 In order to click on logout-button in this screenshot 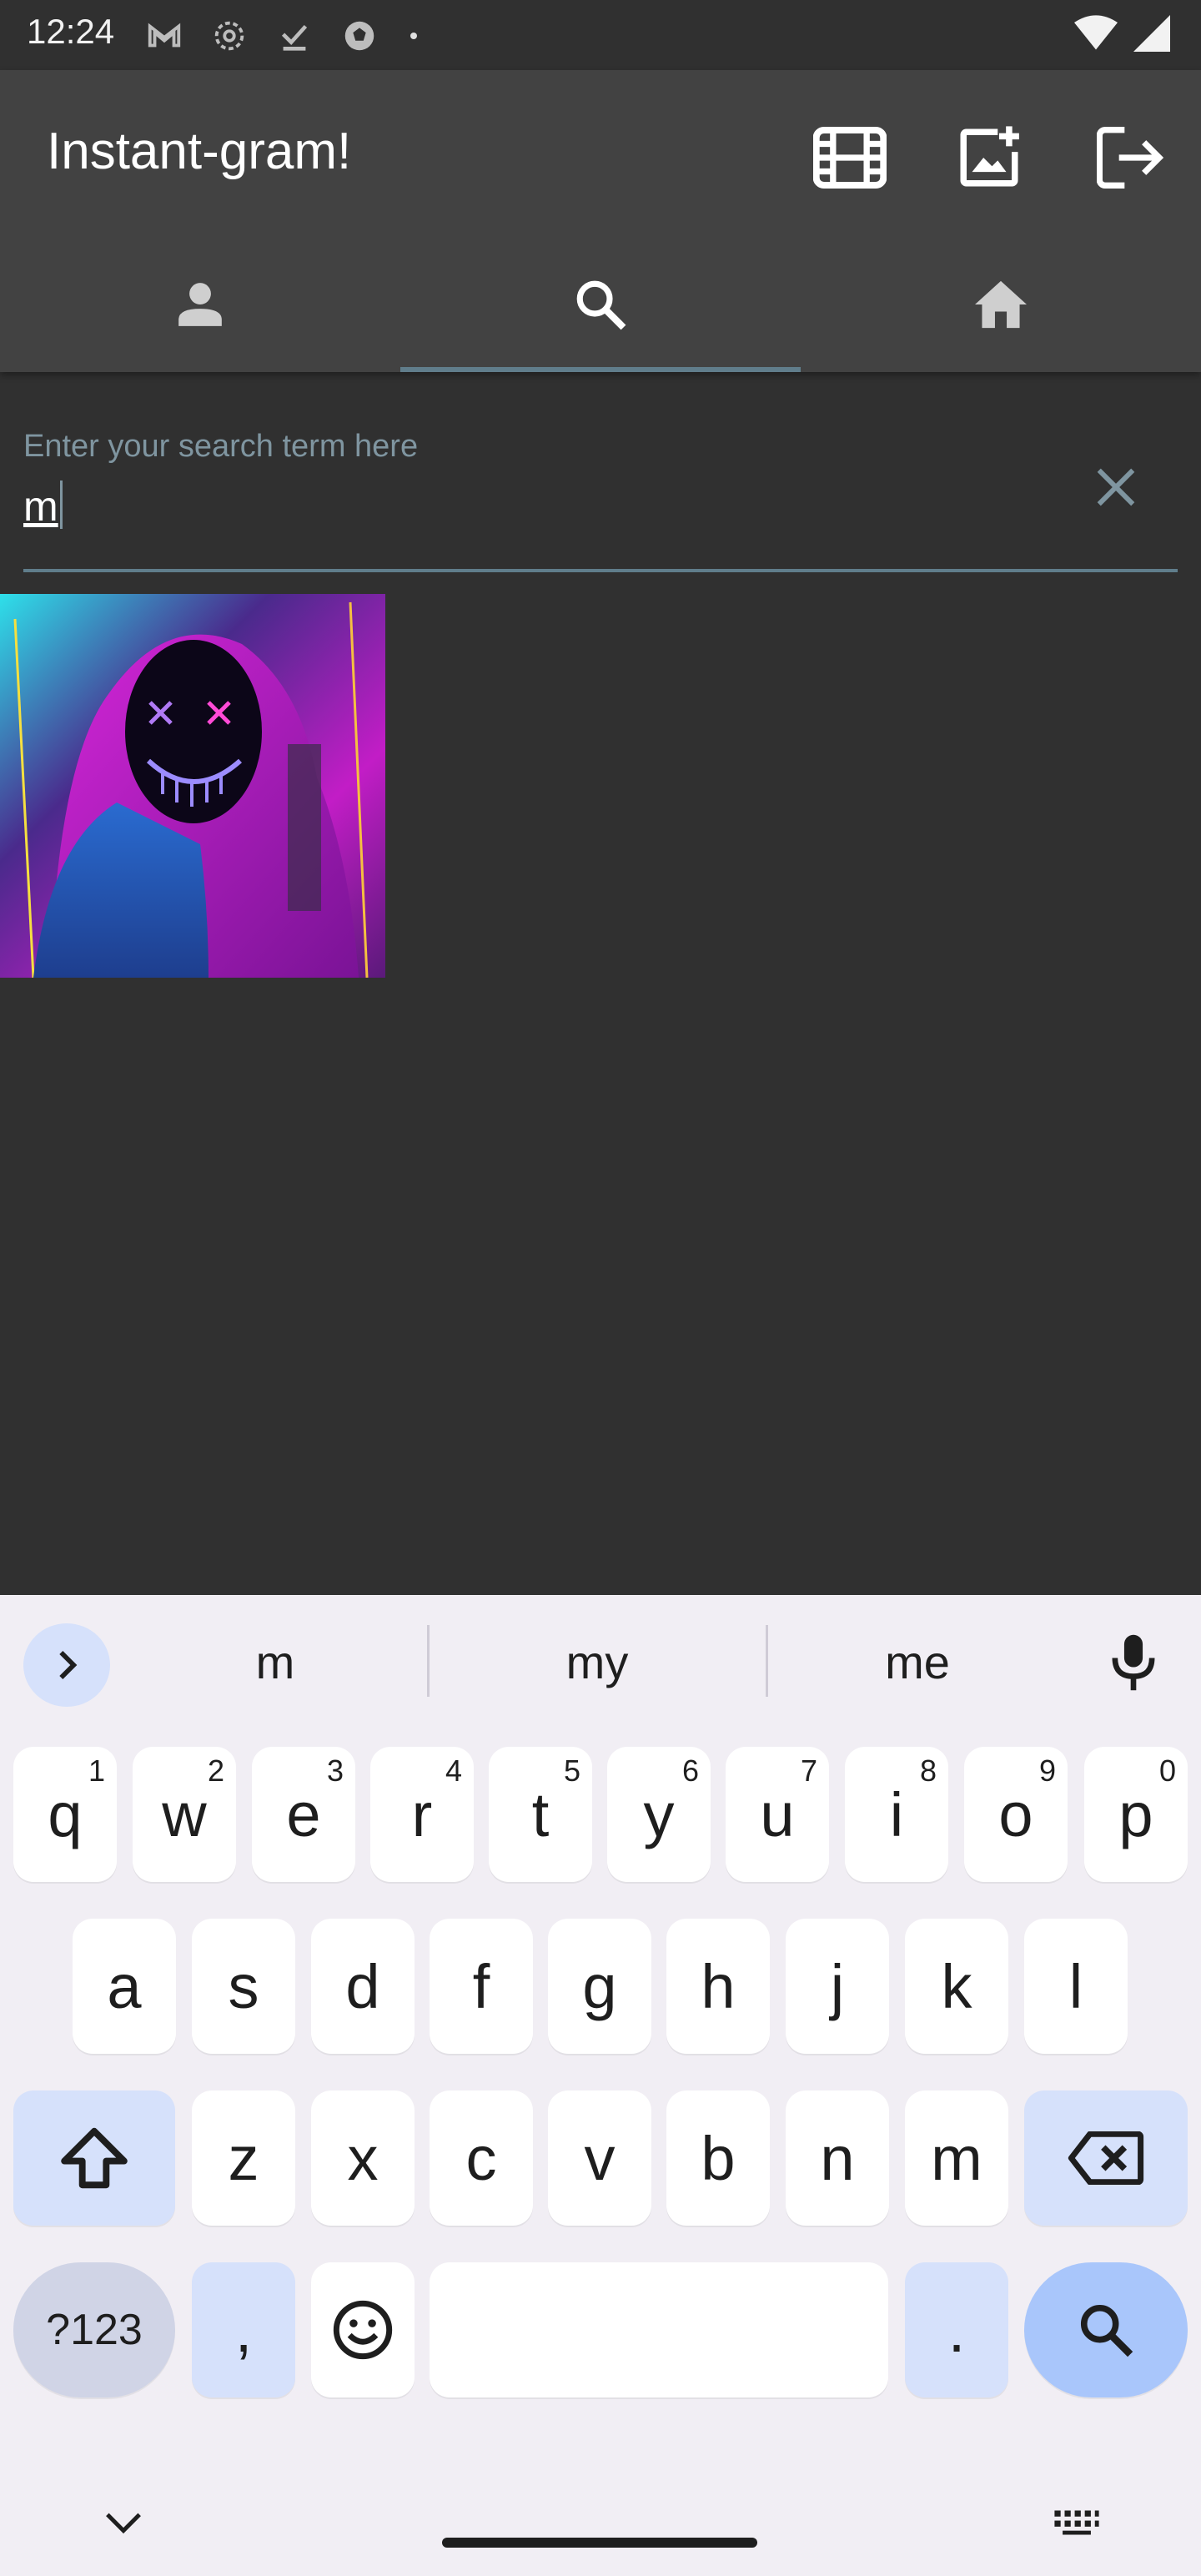, I will do `click(1130, 158)`.